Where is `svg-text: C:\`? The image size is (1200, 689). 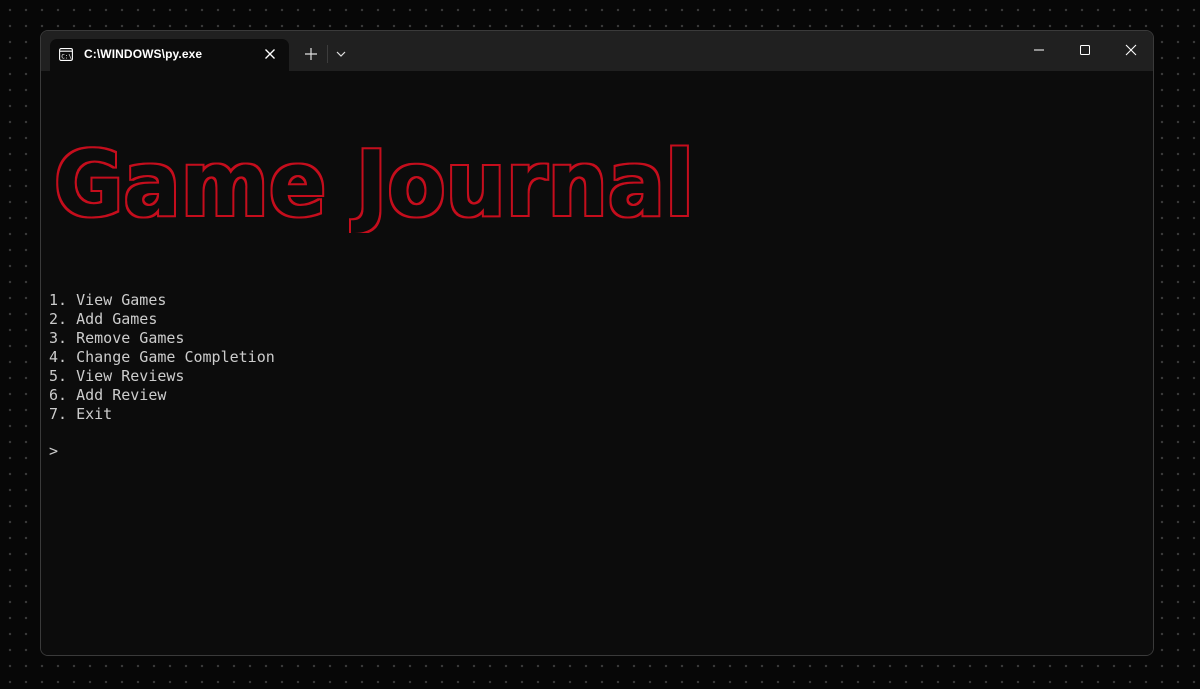
svg-text: C:\ is located at coordinates (66, 57).